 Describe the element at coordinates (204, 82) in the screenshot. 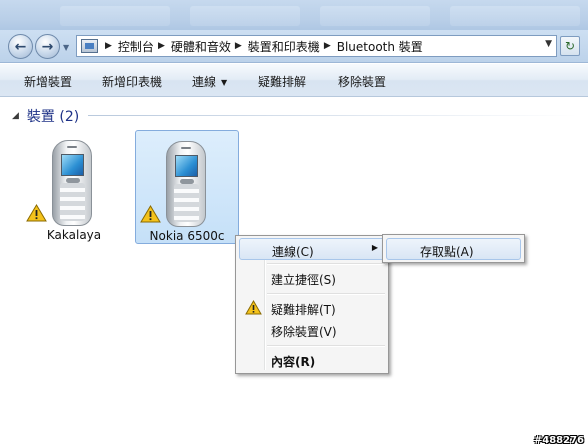

I see `connect-label: 連線` at that location.